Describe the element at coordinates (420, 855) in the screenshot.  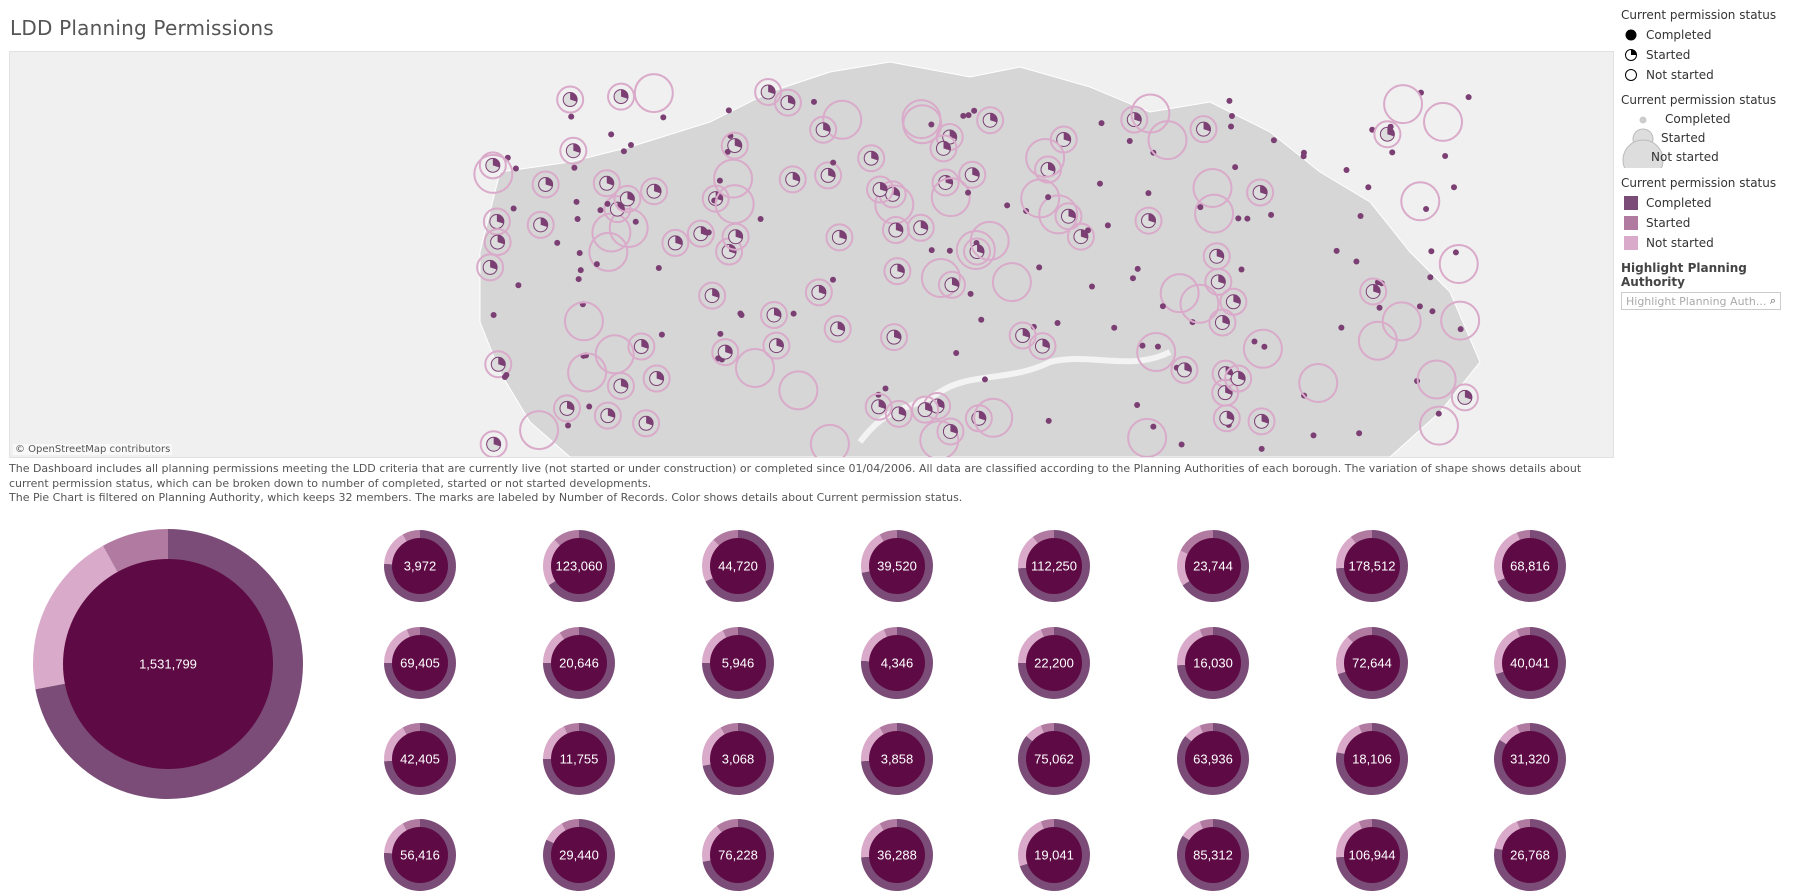
I see `authority-pie: 56,416` at that location.